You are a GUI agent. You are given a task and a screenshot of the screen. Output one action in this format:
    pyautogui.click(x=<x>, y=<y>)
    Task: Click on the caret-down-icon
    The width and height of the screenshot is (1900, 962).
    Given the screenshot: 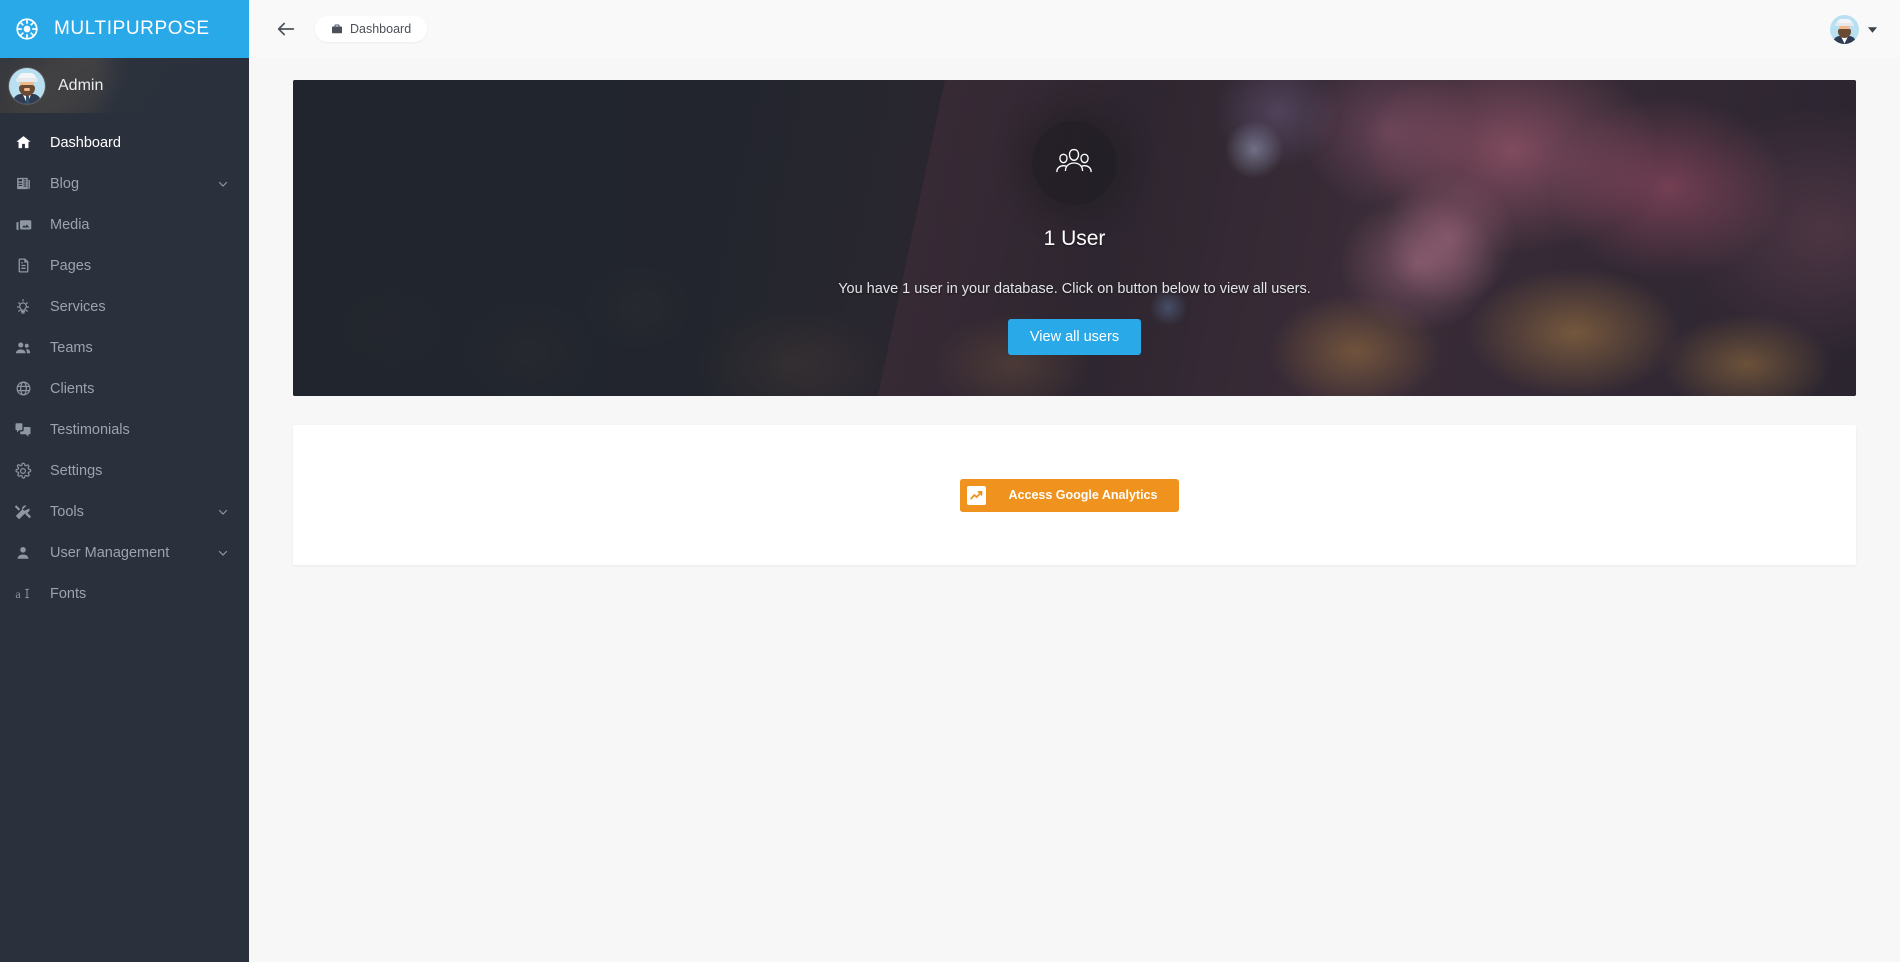 What is the action you would take?
    pyautogui.click(x=1872, y=29)
    